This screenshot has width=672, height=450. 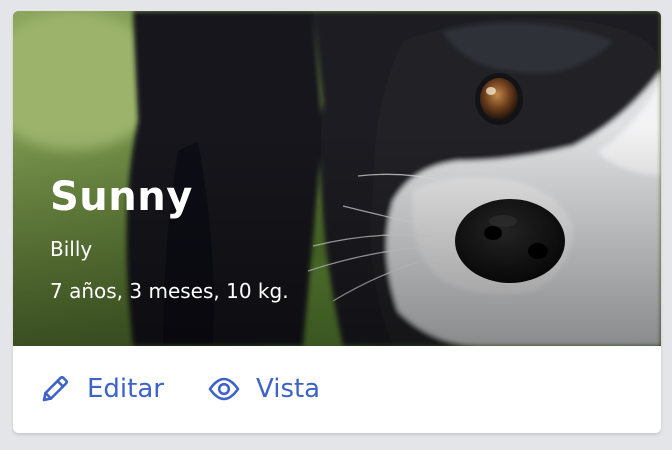 I want to click on eye-icon, so click(x=224, y=389).